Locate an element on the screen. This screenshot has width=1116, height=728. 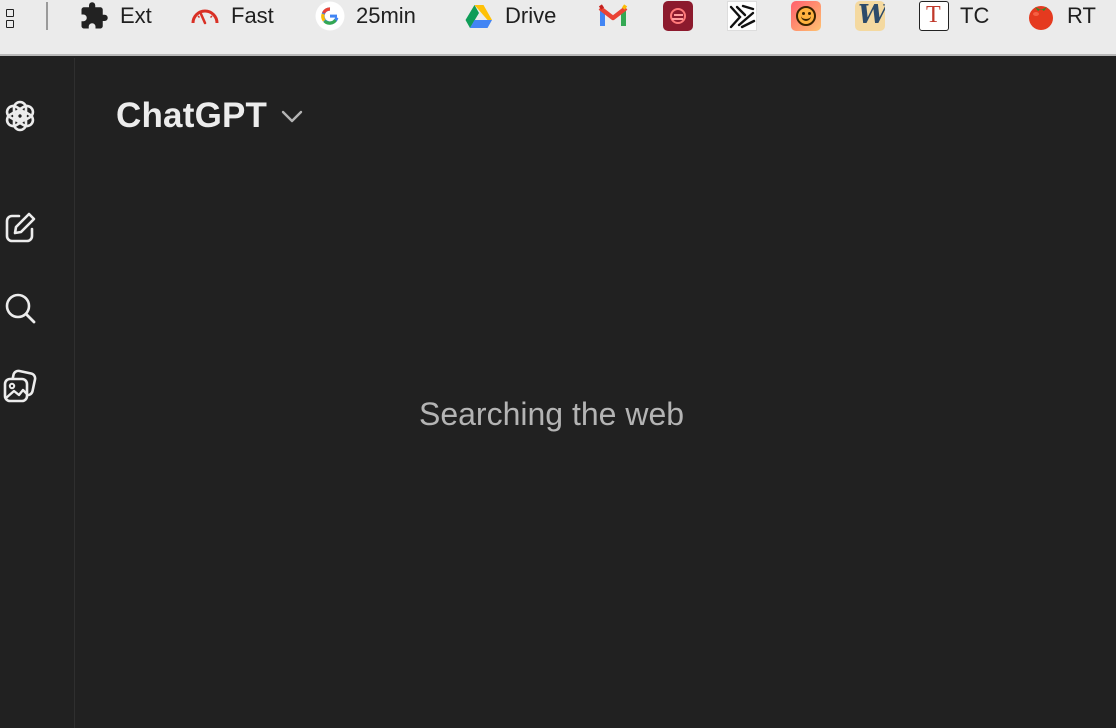
scribble-icon is located at coordinates (742, 16).